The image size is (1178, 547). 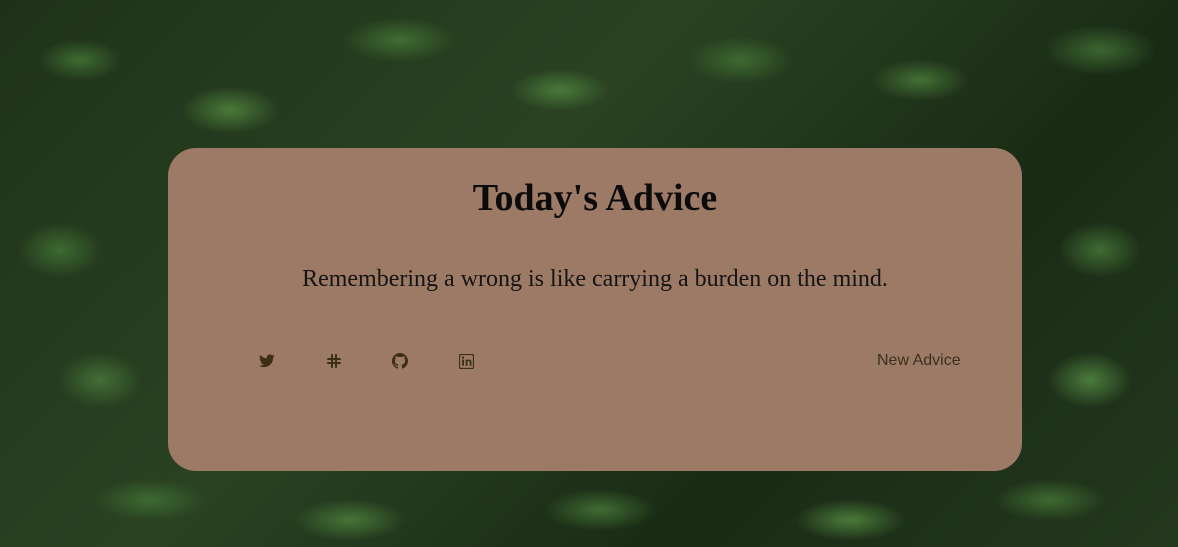 What do you see at coordinates (400, 361) in the screenshot?
I see `github-icon` at bounding box center [400, 361].